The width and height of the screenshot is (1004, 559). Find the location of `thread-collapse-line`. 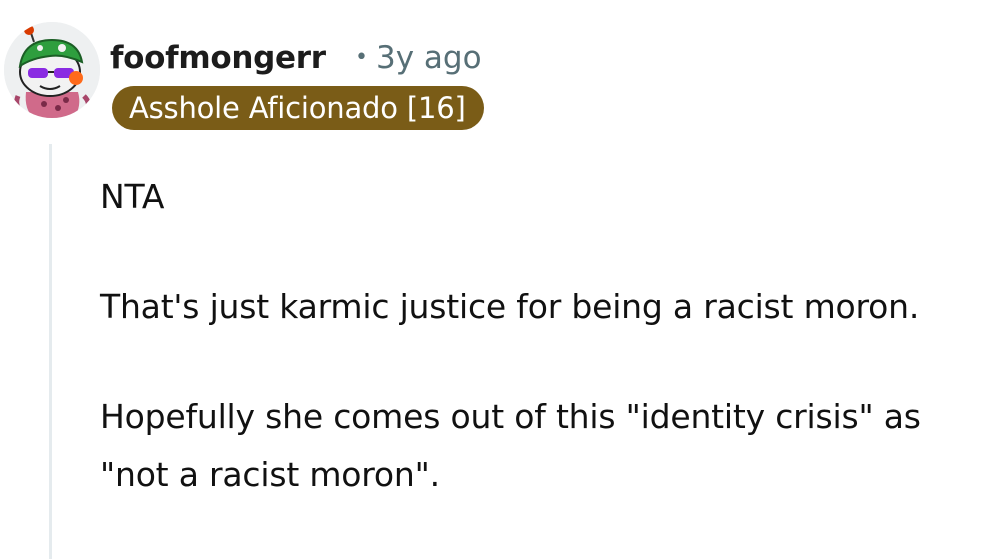

thread-collapse-line is located at coordinates (50, 351).